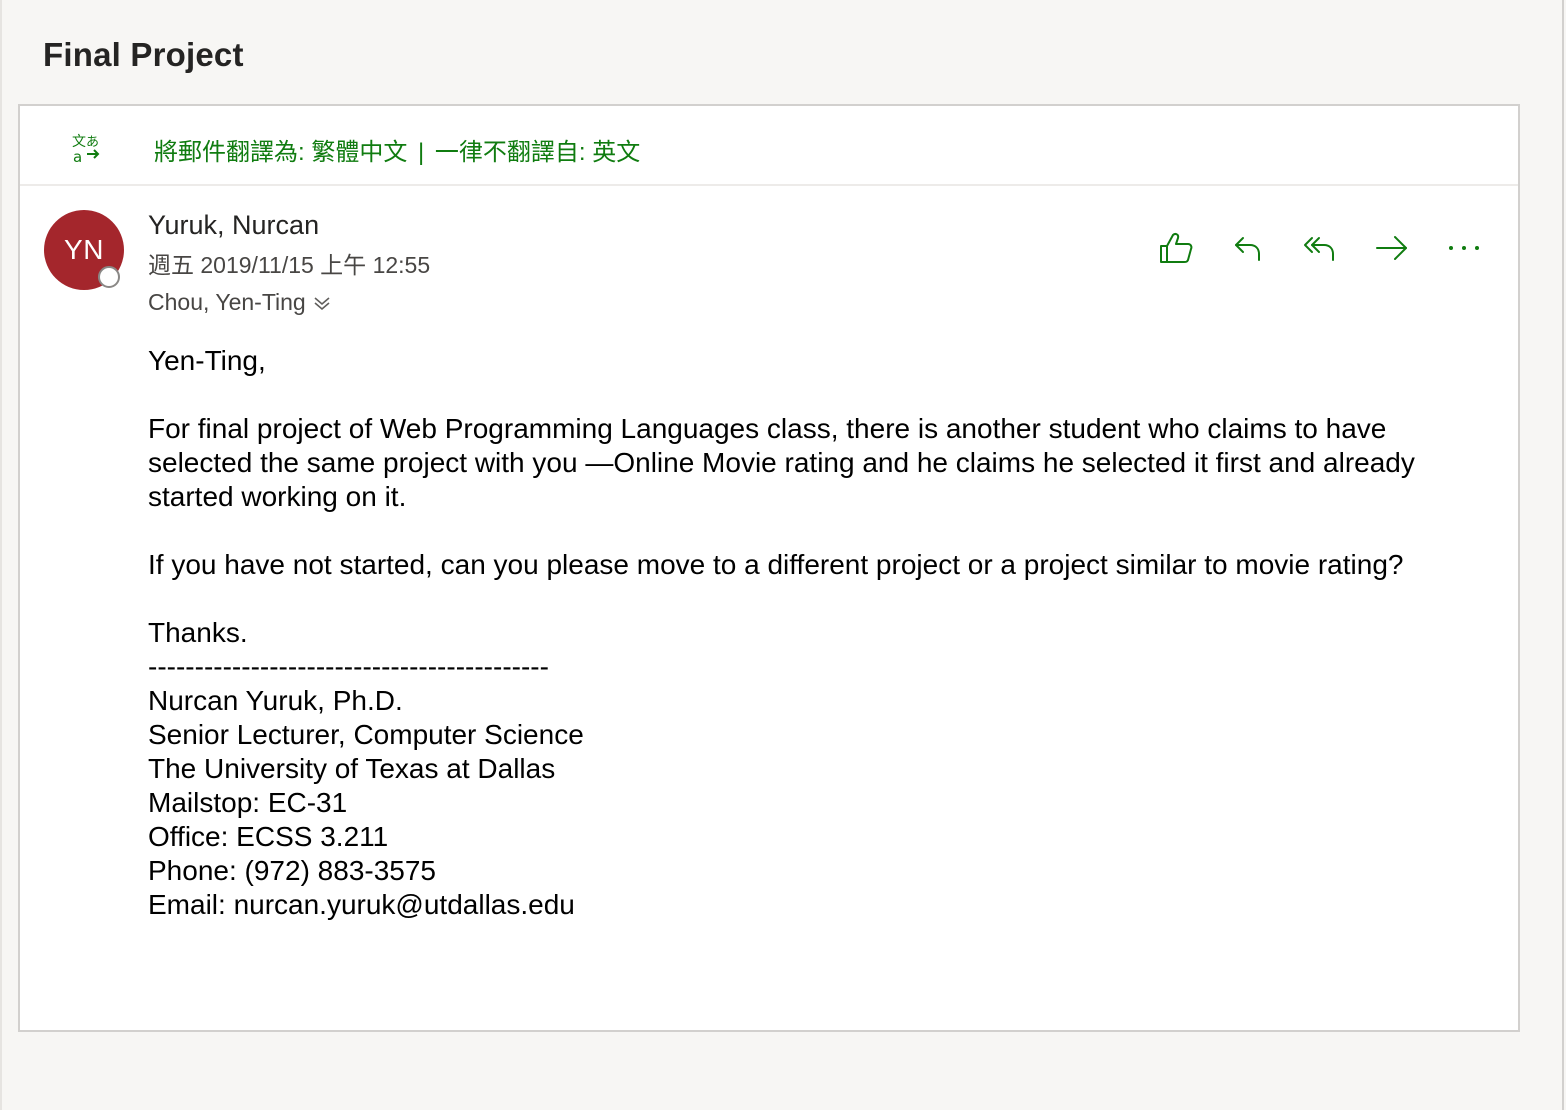  I want to click on translate-icon: 文 a あ, so click(86, 148).